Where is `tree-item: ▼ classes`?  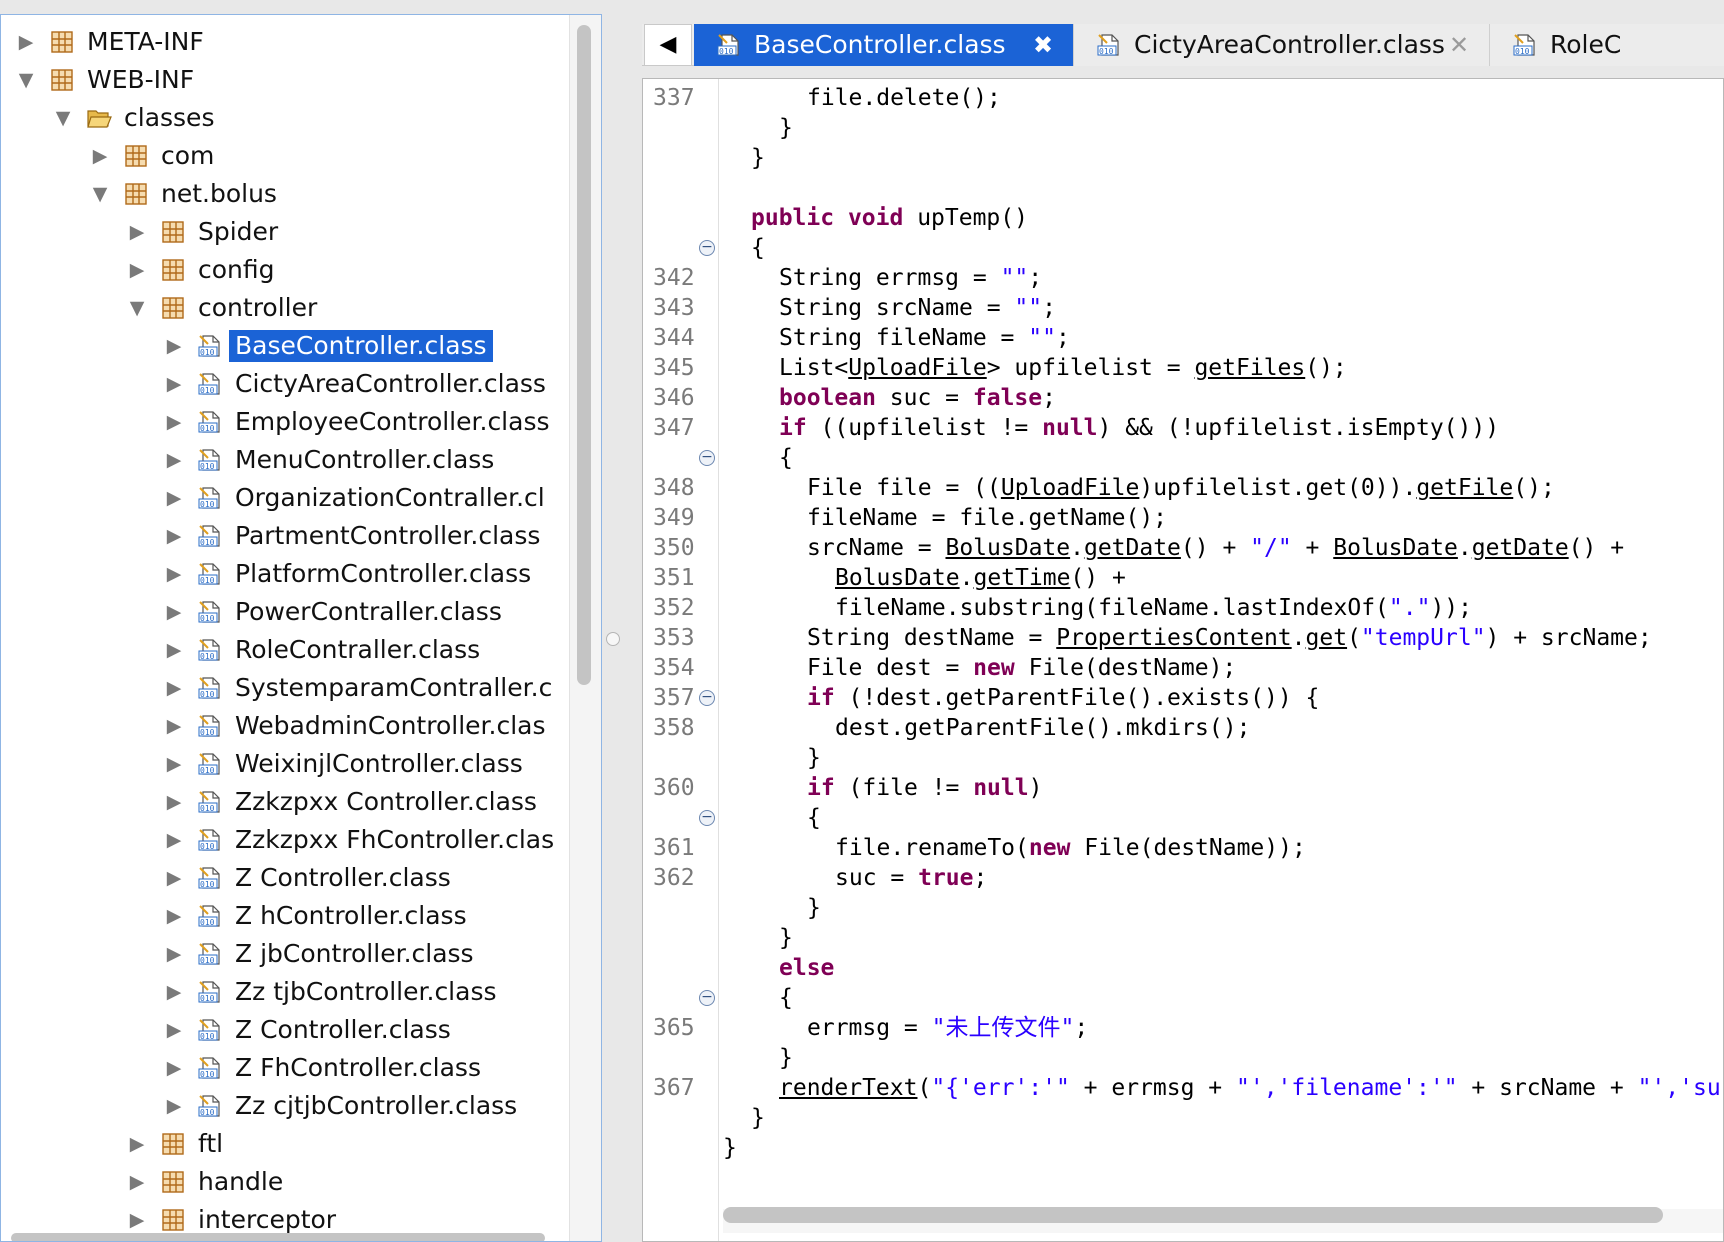 tree-item: ▼ classes is located at coordinates (286, 118).